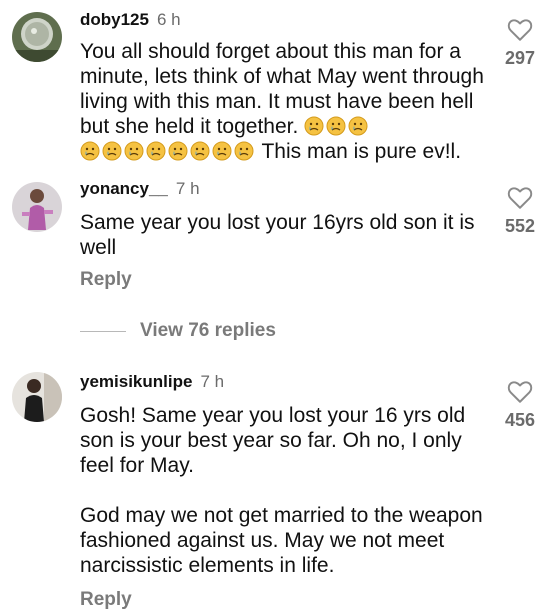 This screenshot has width=549, height=614. What do you see at coordinates (520, 226) in the screenshot?
I see `like-count: 552` at bounding box center [520, 226].